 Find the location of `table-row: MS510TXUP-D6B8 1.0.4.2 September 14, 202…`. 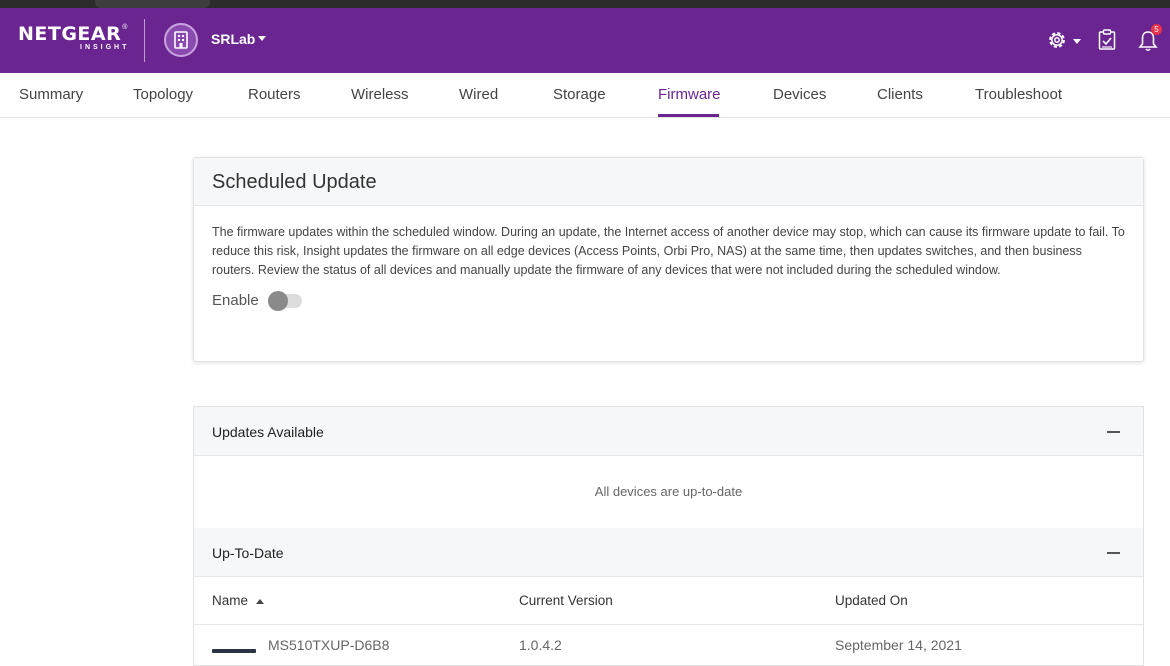

table-row: MS510TXUP-D6B8 1.0.4.2 September 14, 202… is located at coordinates (668, 645).